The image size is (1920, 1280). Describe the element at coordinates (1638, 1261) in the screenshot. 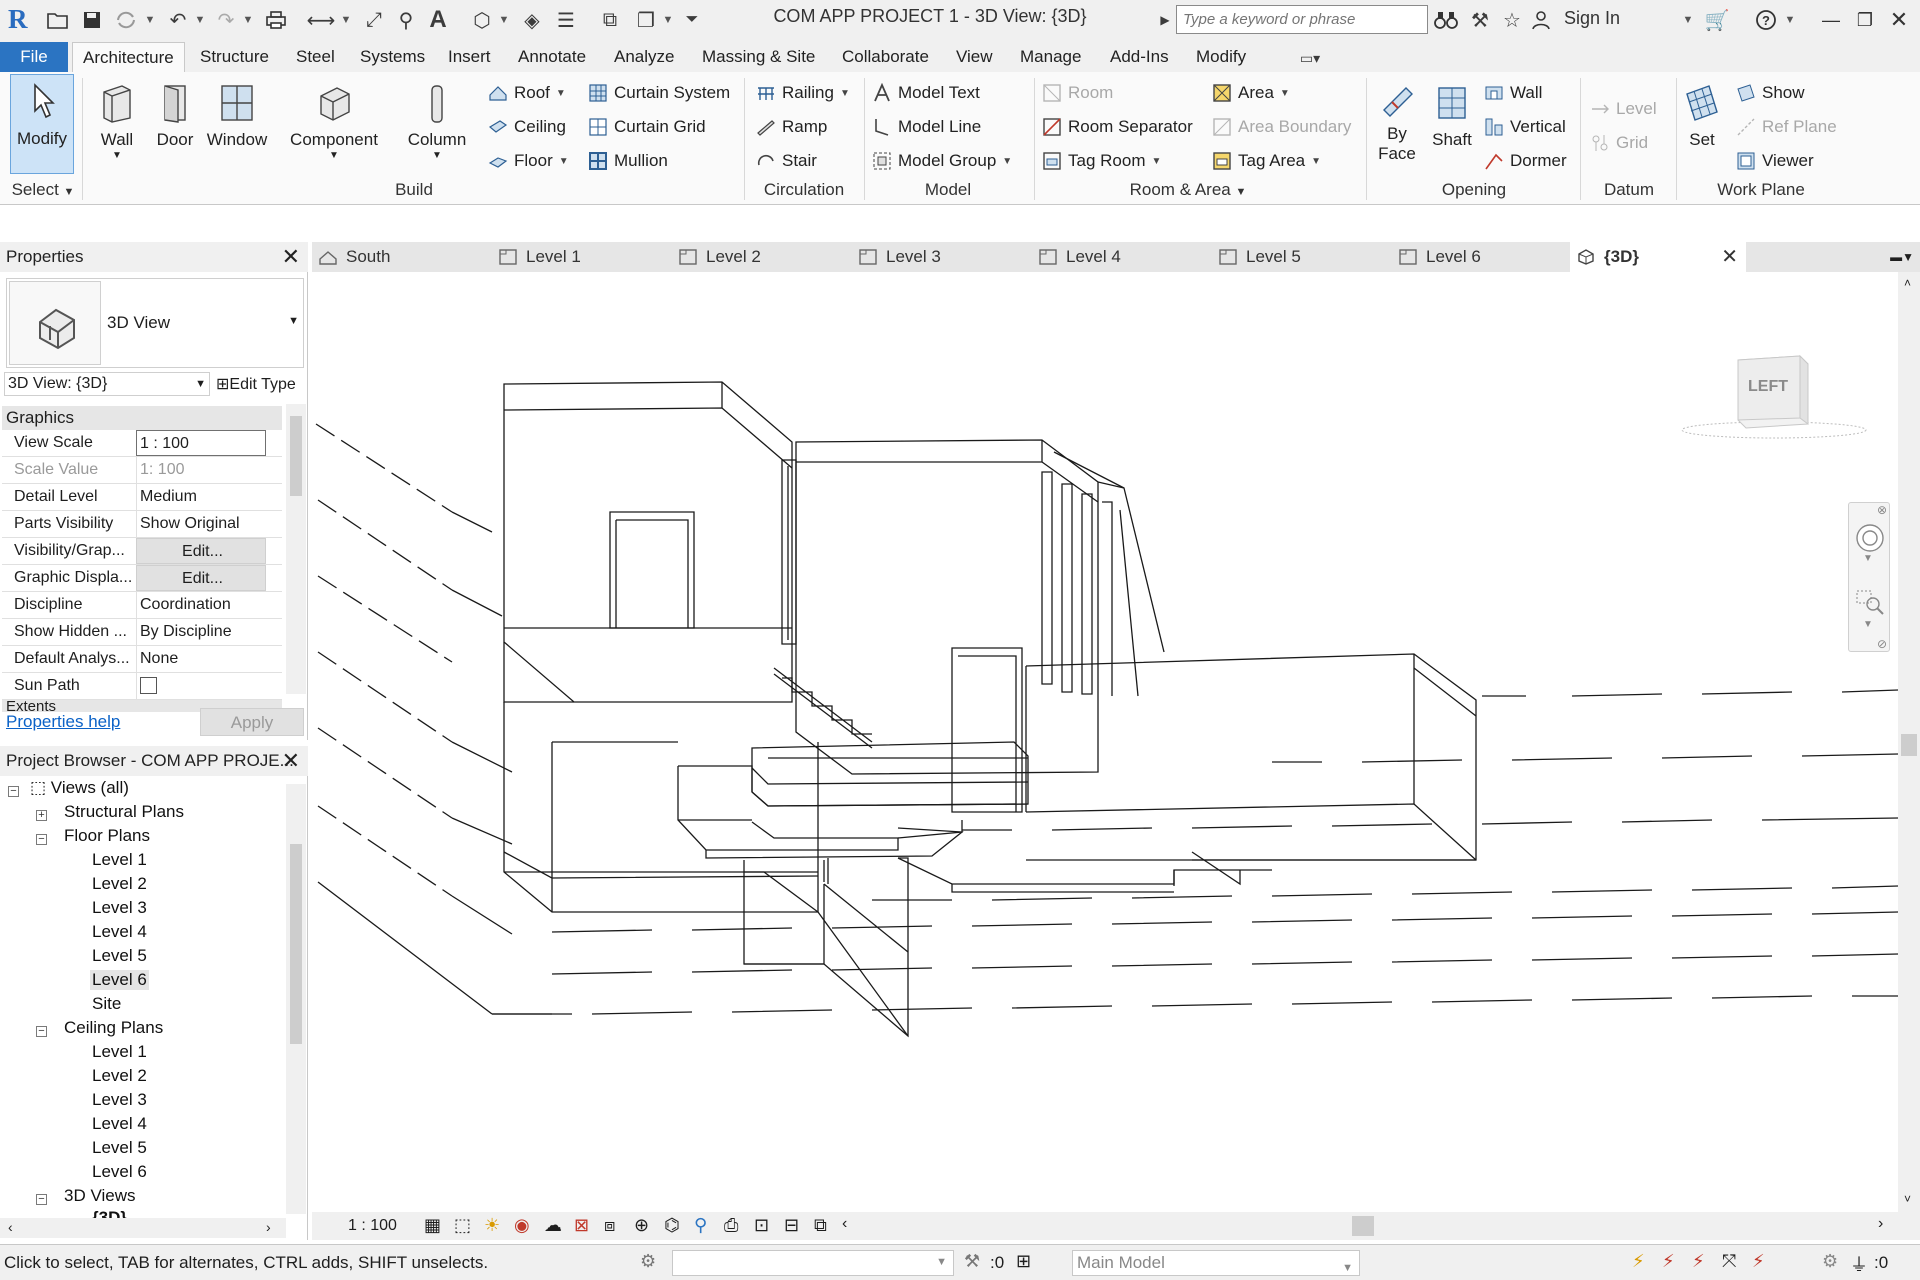

I see `select-links-icon: ⚡` at that location.